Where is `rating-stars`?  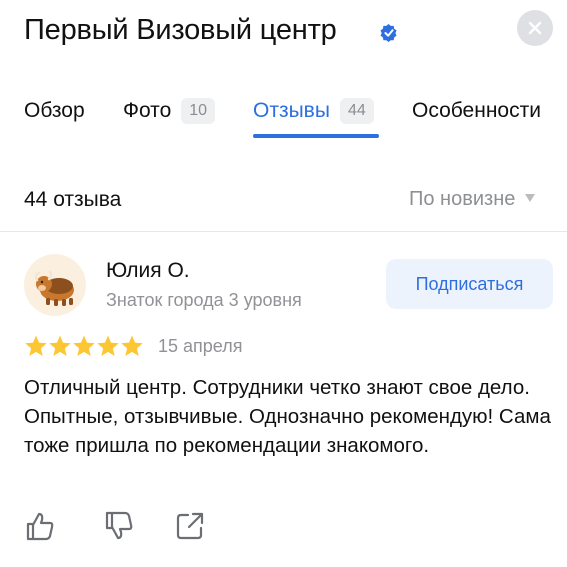
rating-stars is located at coordinates (84, 346).